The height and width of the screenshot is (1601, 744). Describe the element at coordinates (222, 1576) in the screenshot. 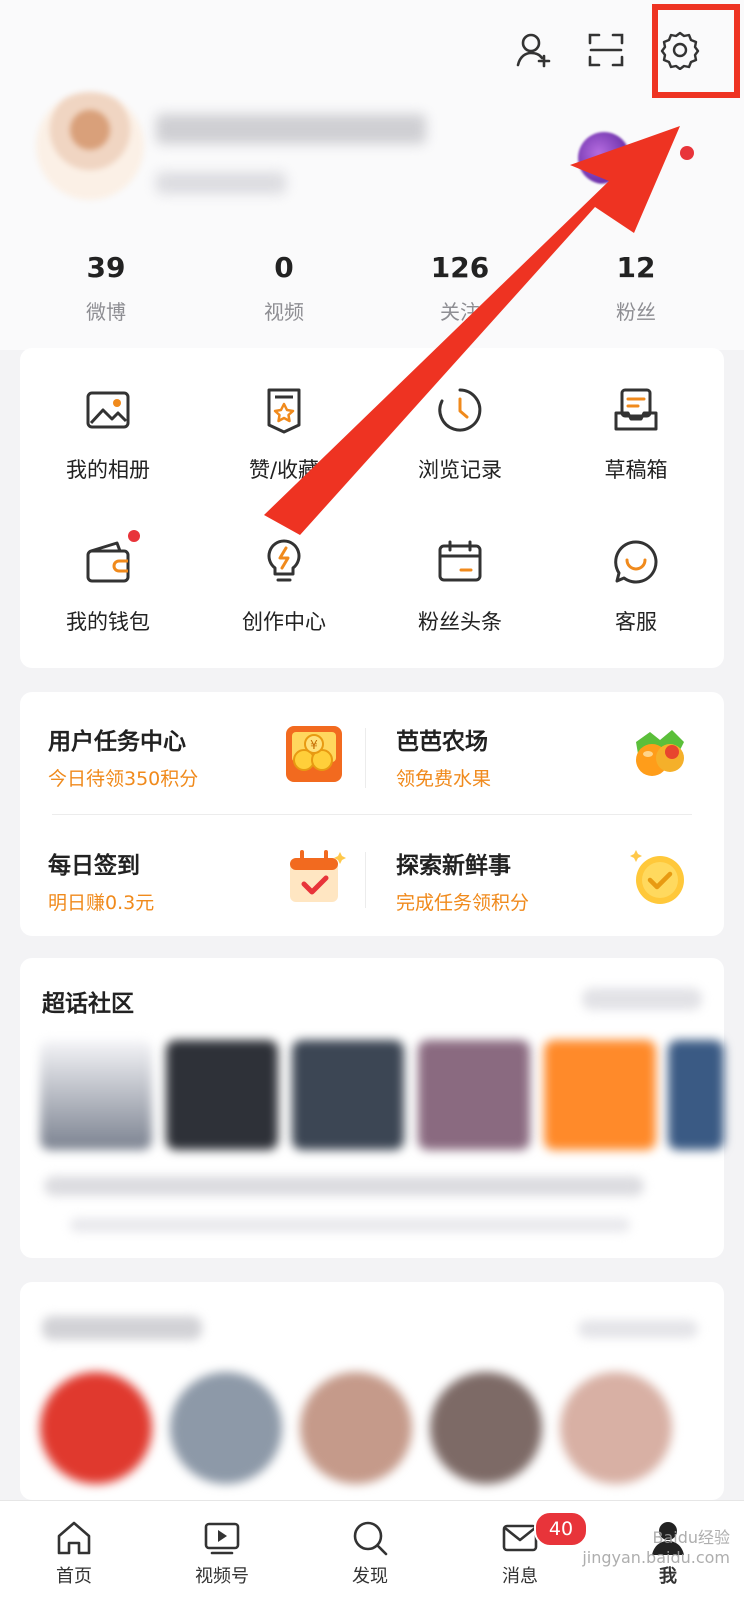

I see `tab-label: 视频号` at that location.